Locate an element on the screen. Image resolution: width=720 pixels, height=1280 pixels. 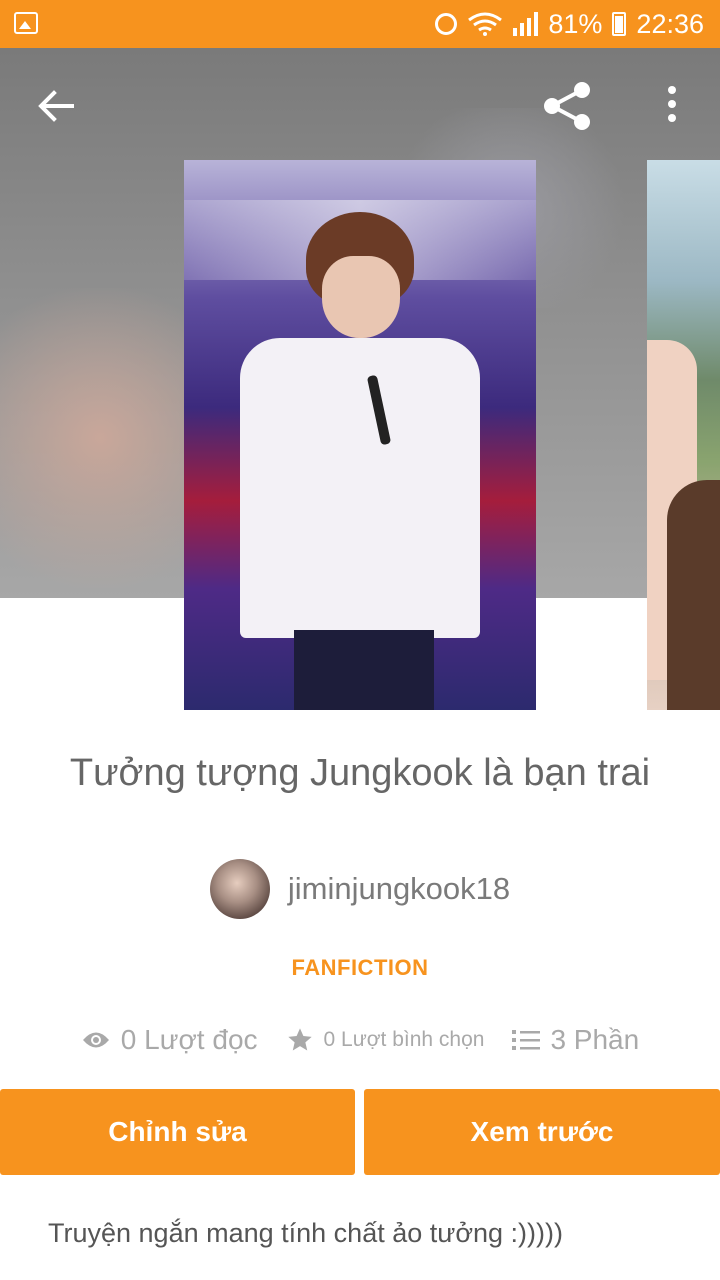
preview-button: Xem trước is located at coordinates (542, 1132).